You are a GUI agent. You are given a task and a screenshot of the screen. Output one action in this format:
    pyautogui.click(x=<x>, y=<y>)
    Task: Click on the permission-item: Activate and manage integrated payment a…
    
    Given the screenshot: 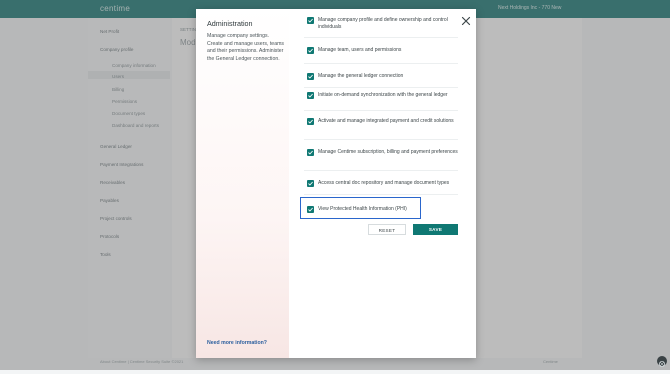 What is the action you would take?
    pyautogui.click(x=386, y=126)
    